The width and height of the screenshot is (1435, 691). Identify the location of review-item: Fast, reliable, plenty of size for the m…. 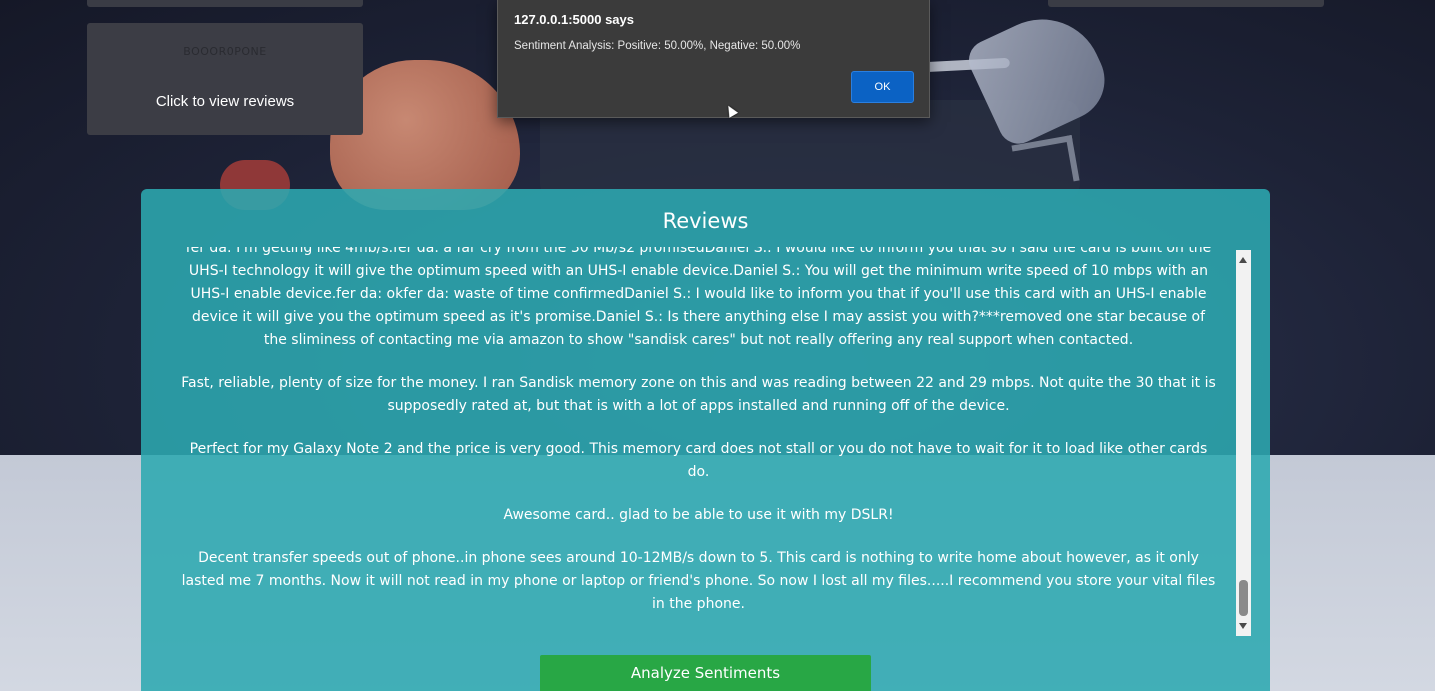
(698, 394).